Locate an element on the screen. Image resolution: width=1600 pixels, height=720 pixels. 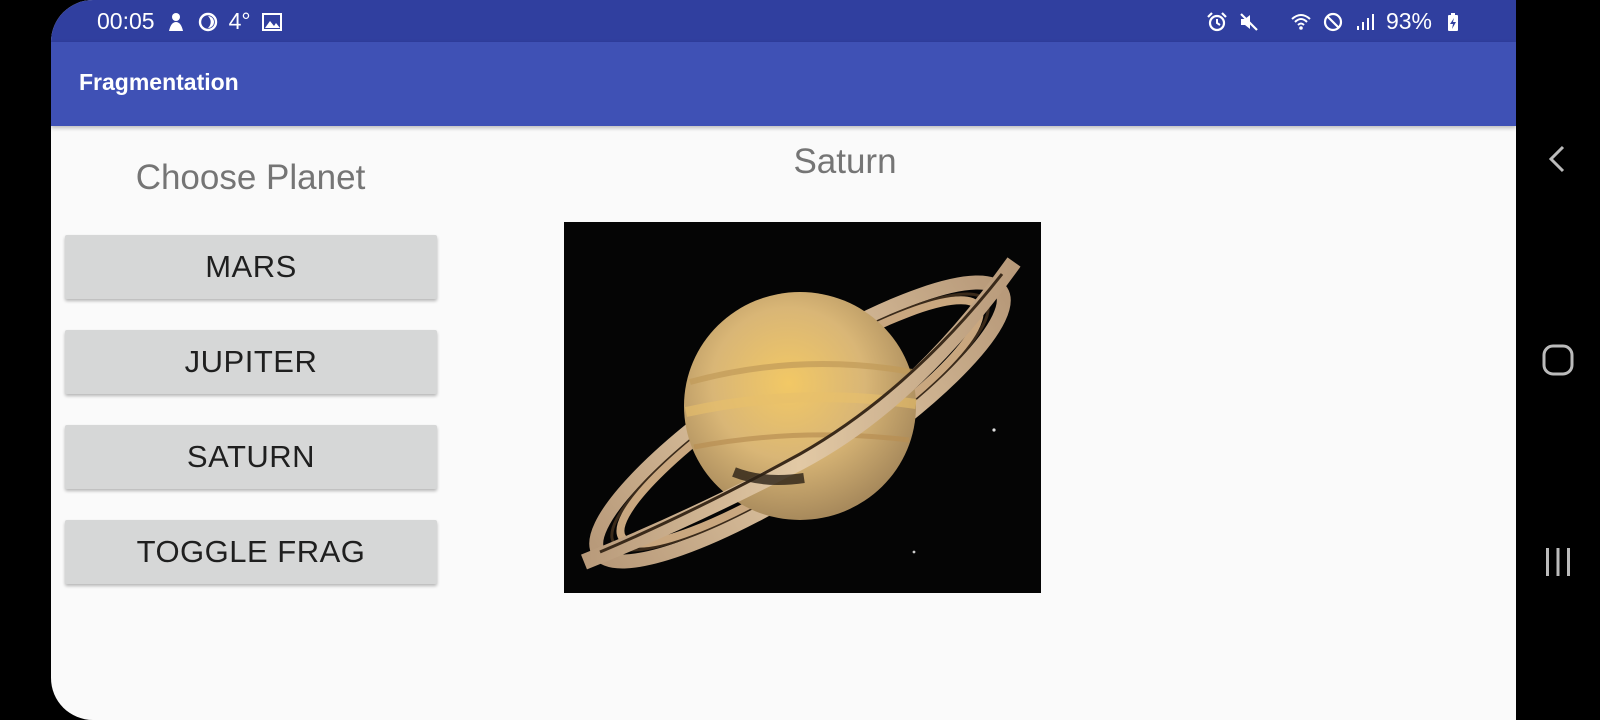
do-not-disturb-icon is located at coordinates (1333, 22).